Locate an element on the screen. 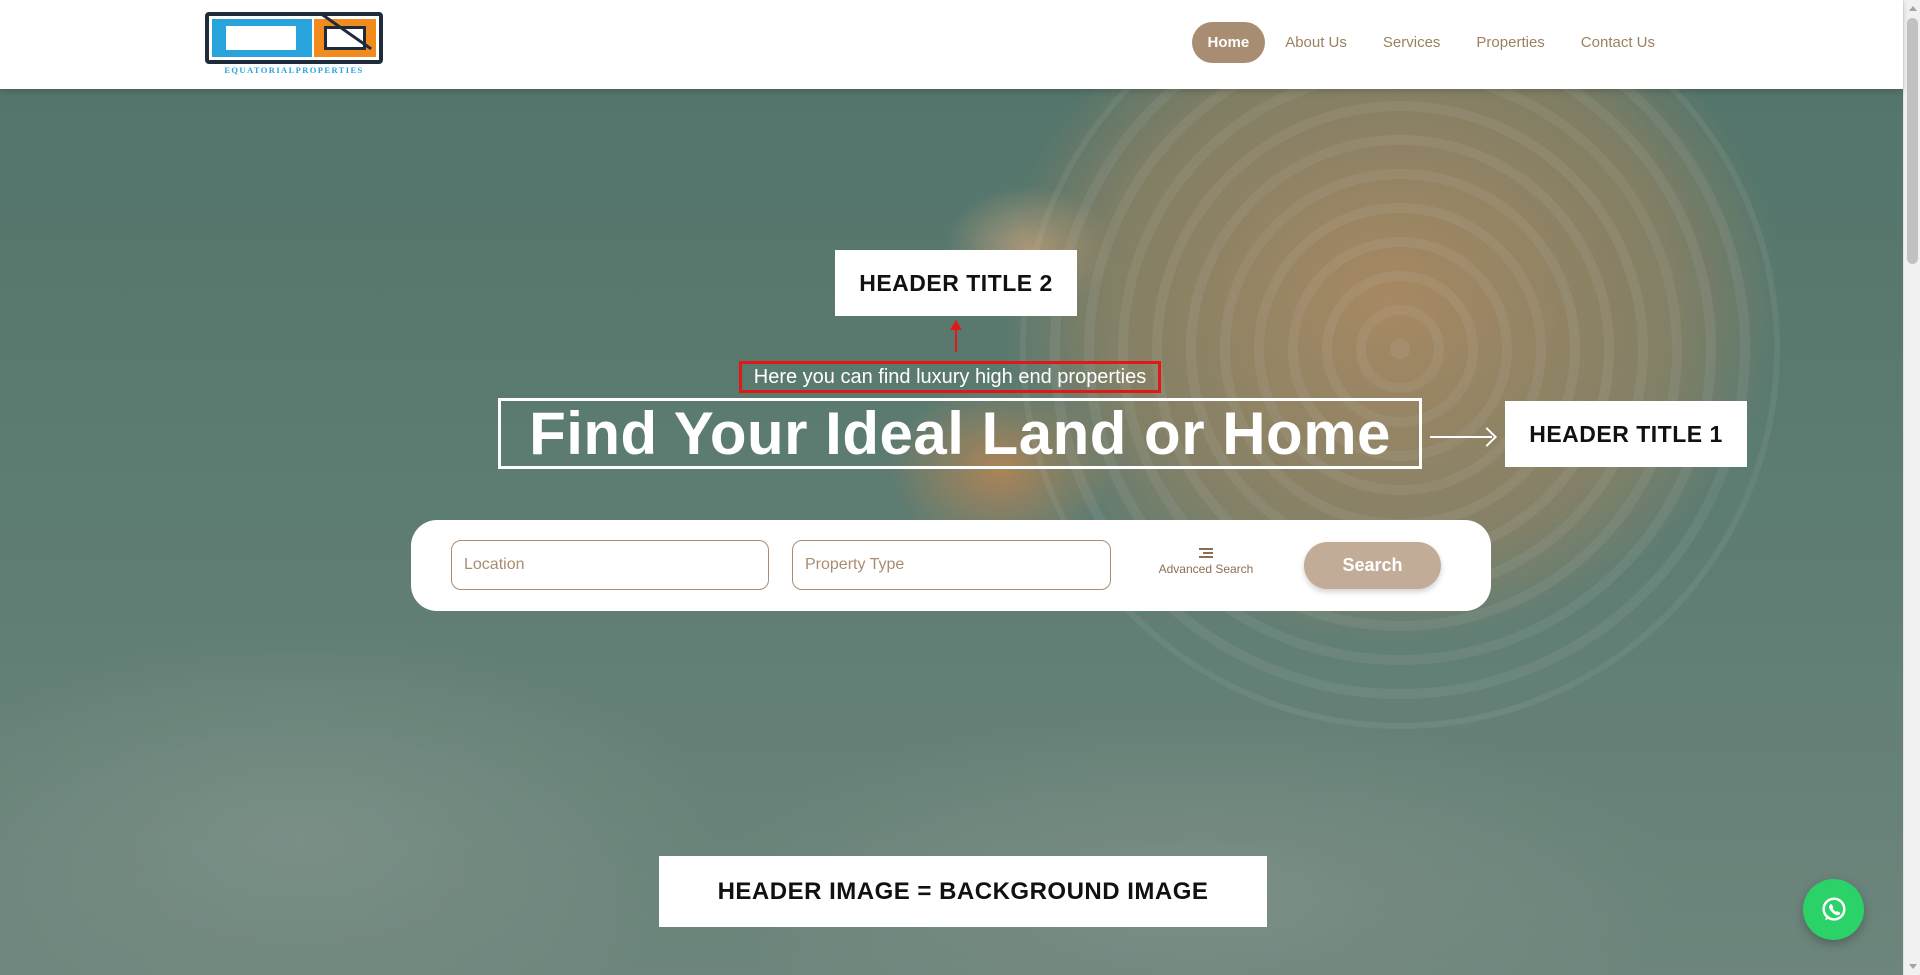 This screenshot has width=1920, height=975. logo-text: EQUATORIALPROPERTIES is located at coordinates (294, 70).